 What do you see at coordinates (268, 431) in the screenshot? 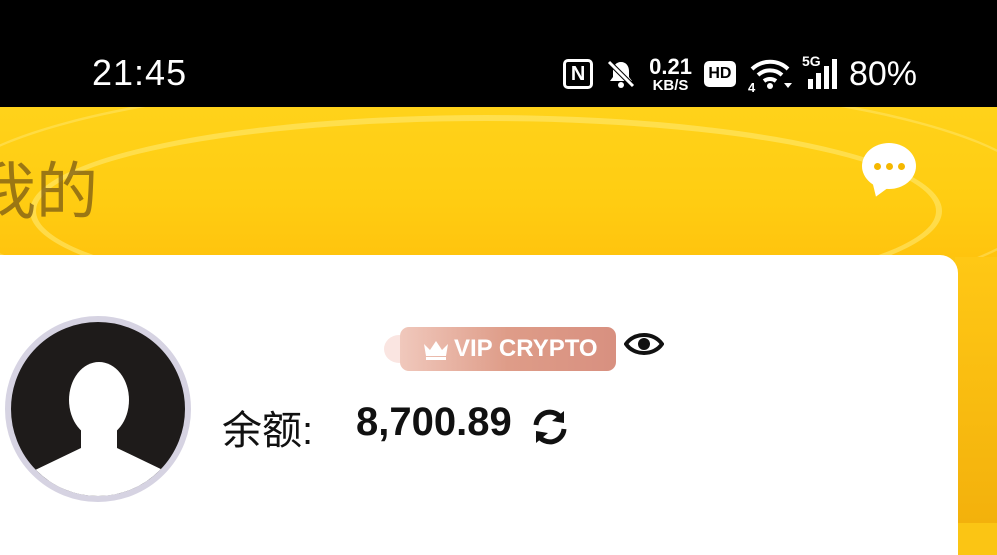
I see `balance-label: 余额:` at bounding box center [268, 431].